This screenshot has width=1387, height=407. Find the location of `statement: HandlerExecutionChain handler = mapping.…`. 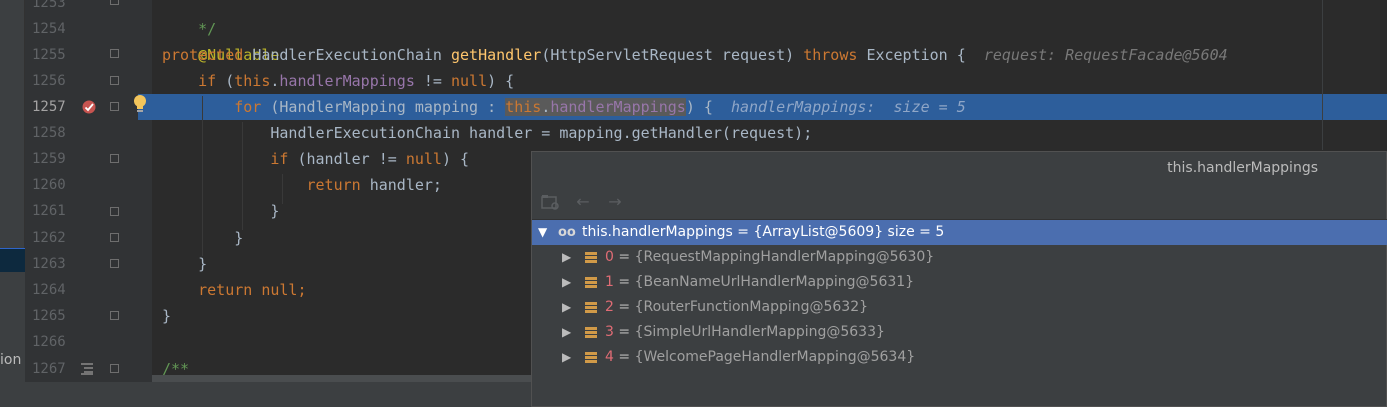

statement: HandlerExecutionChain handler = mapping.… is located at coordinates (541, 133).